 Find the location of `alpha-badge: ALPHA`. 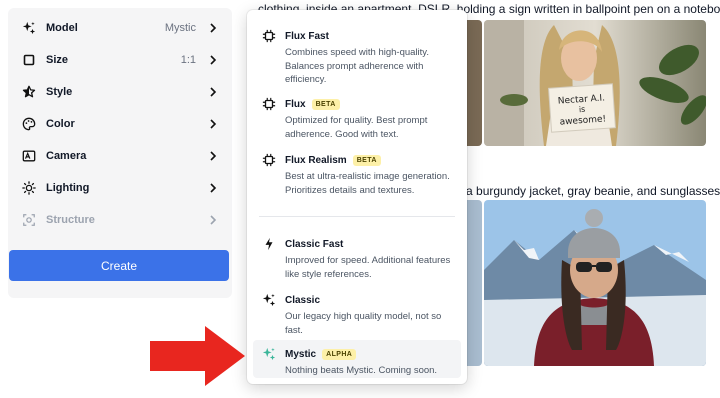

alpha-badge: ALPHA is located at coordinates (339, 354).